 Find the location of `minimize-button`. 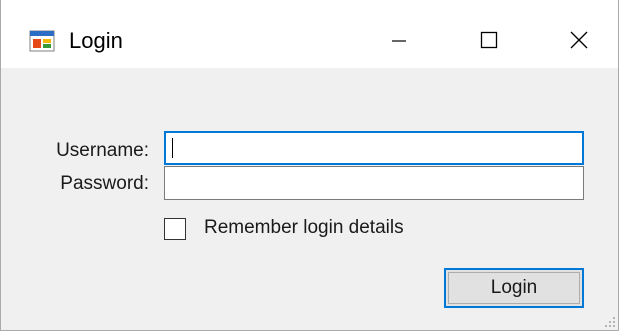

minimize-button is located at coordinates (399, 40).